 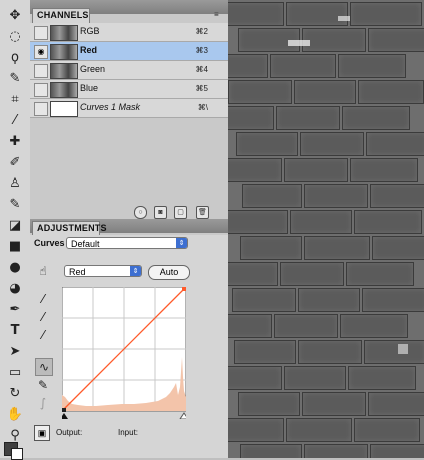 I want to click on channel-shortcut: ⌘2, so click(x=201, y=31).